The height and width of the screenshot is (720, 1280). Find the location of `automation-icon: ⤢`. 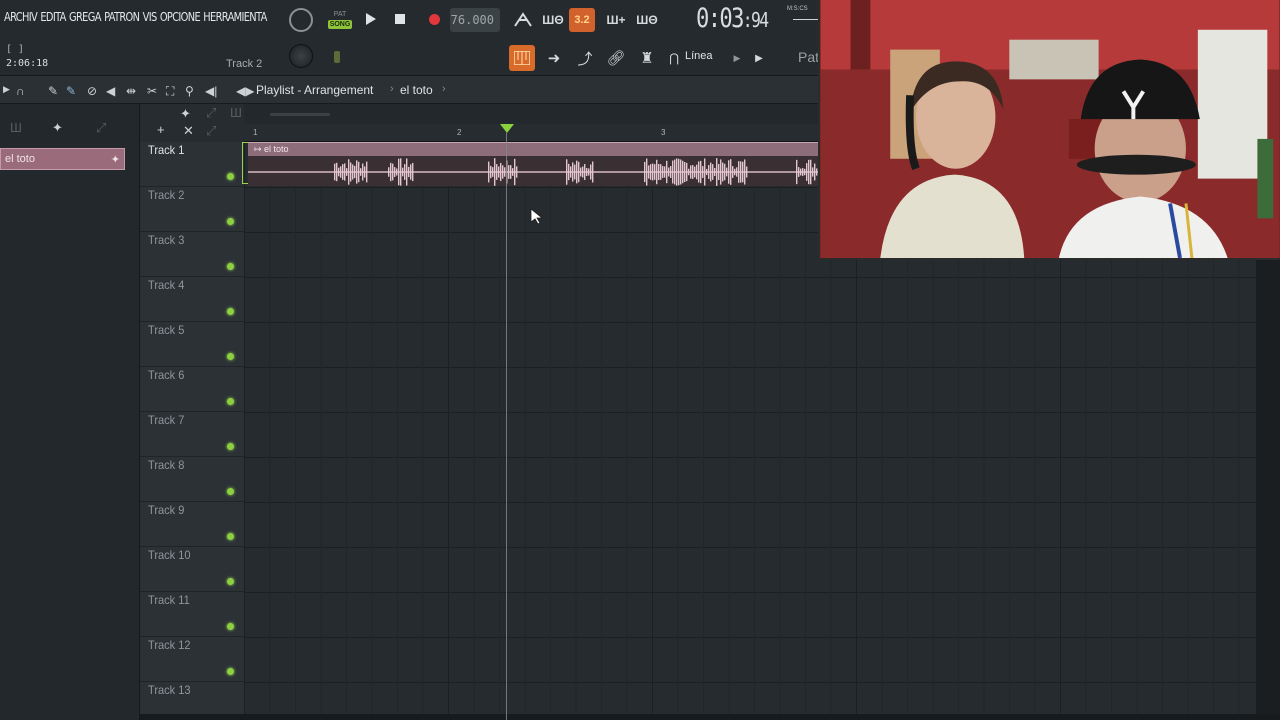

automation-icon: ⤢ is located at coordinates (211, 113).